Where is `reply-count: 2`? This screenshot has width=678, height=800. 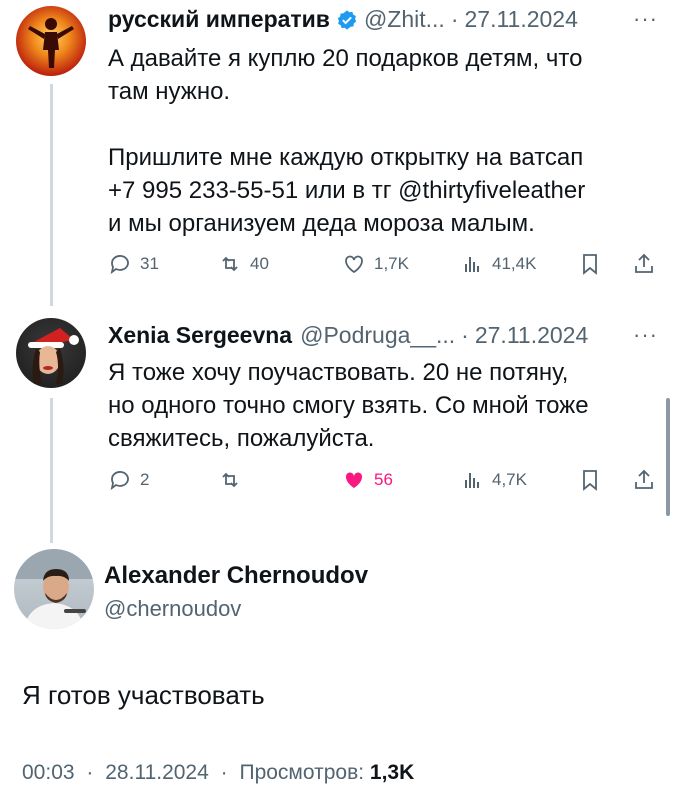
reply-count: 2 is located at coordinates (145, 479).